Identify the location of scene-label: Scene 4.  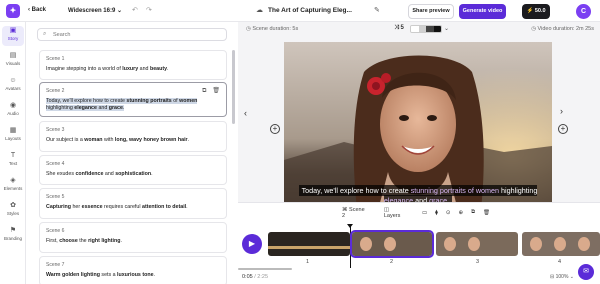
(55, 164).